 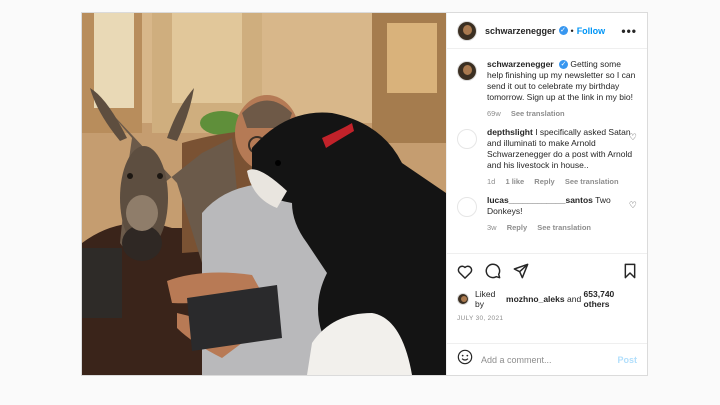 I want to click on liked-by-count: 653,740 others, so click(x=610, y=299).